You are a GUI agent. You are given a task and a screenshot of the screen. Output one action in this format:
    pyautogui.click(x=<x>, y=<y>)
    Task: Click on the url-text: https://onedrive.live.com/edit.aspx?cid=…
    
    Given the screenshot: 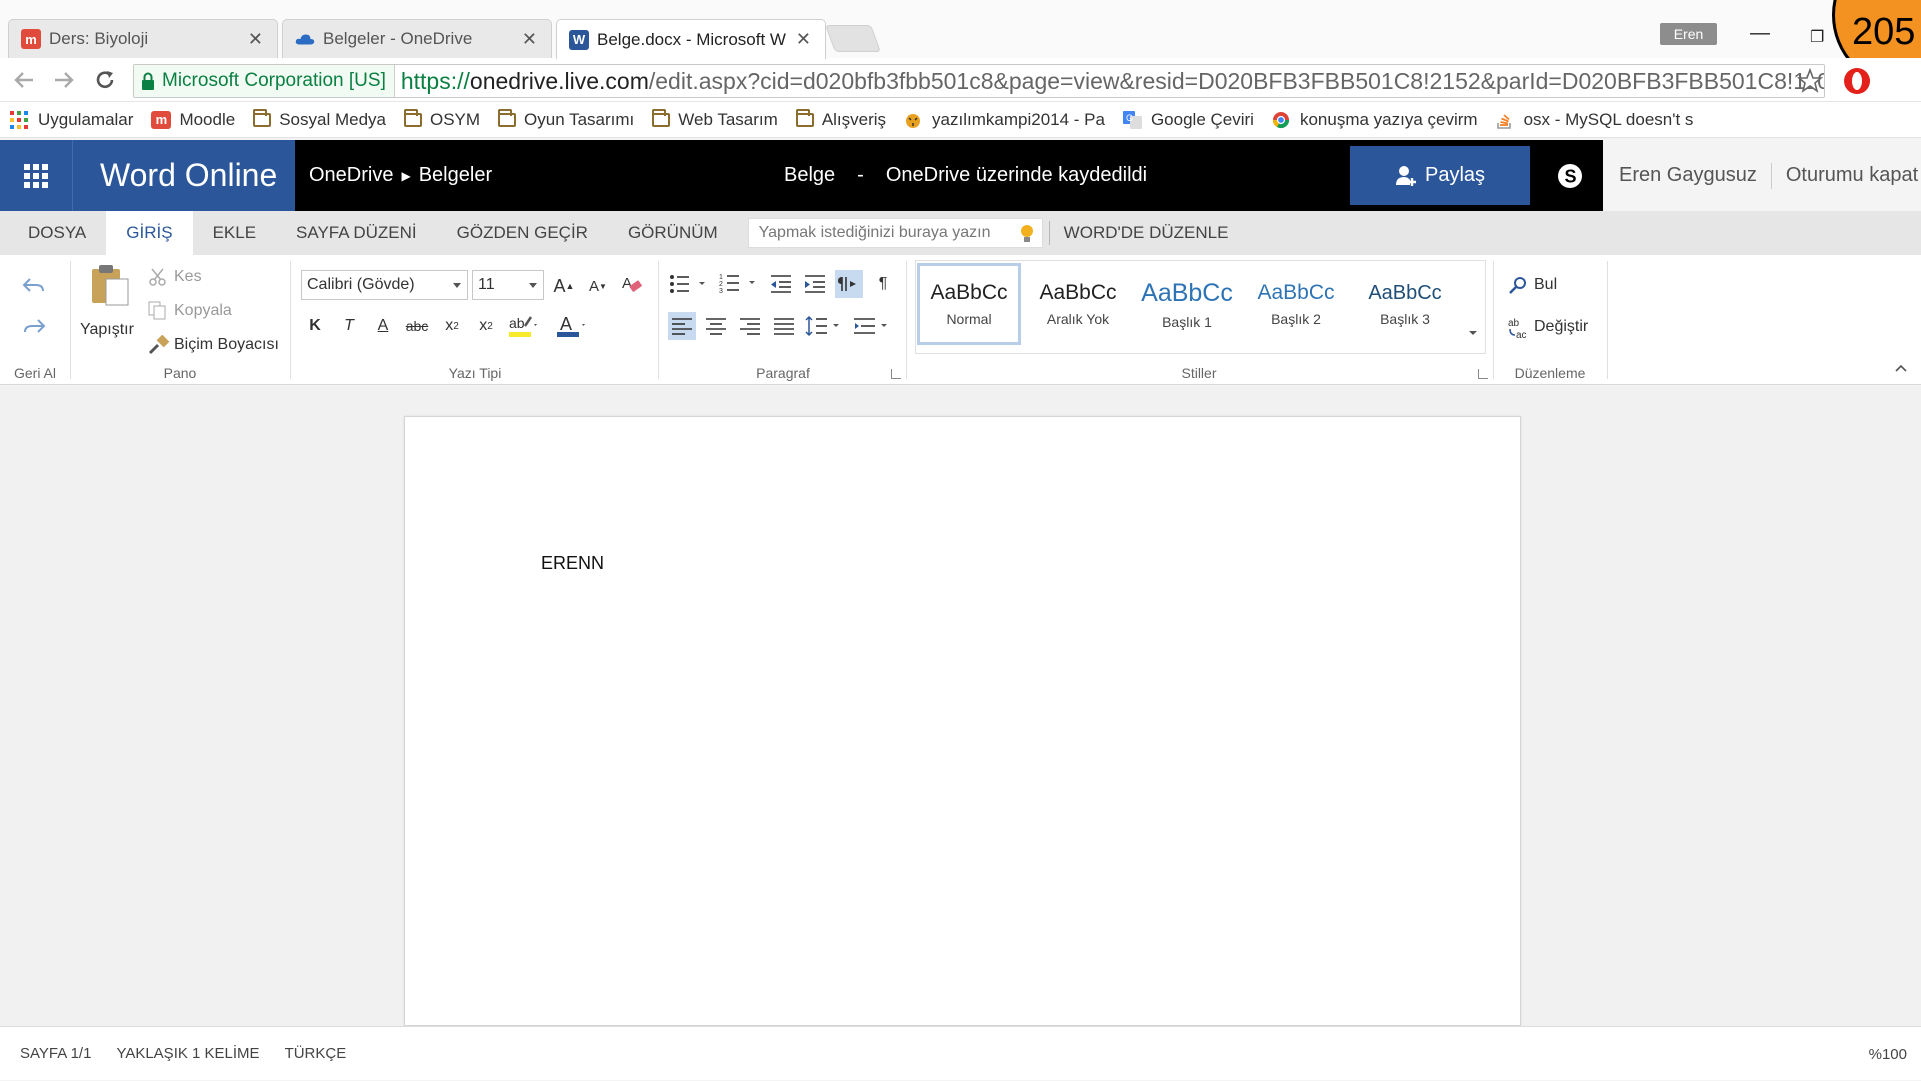 What is the action you would take?
    pyautogui.click(x=1109, y=81)
    